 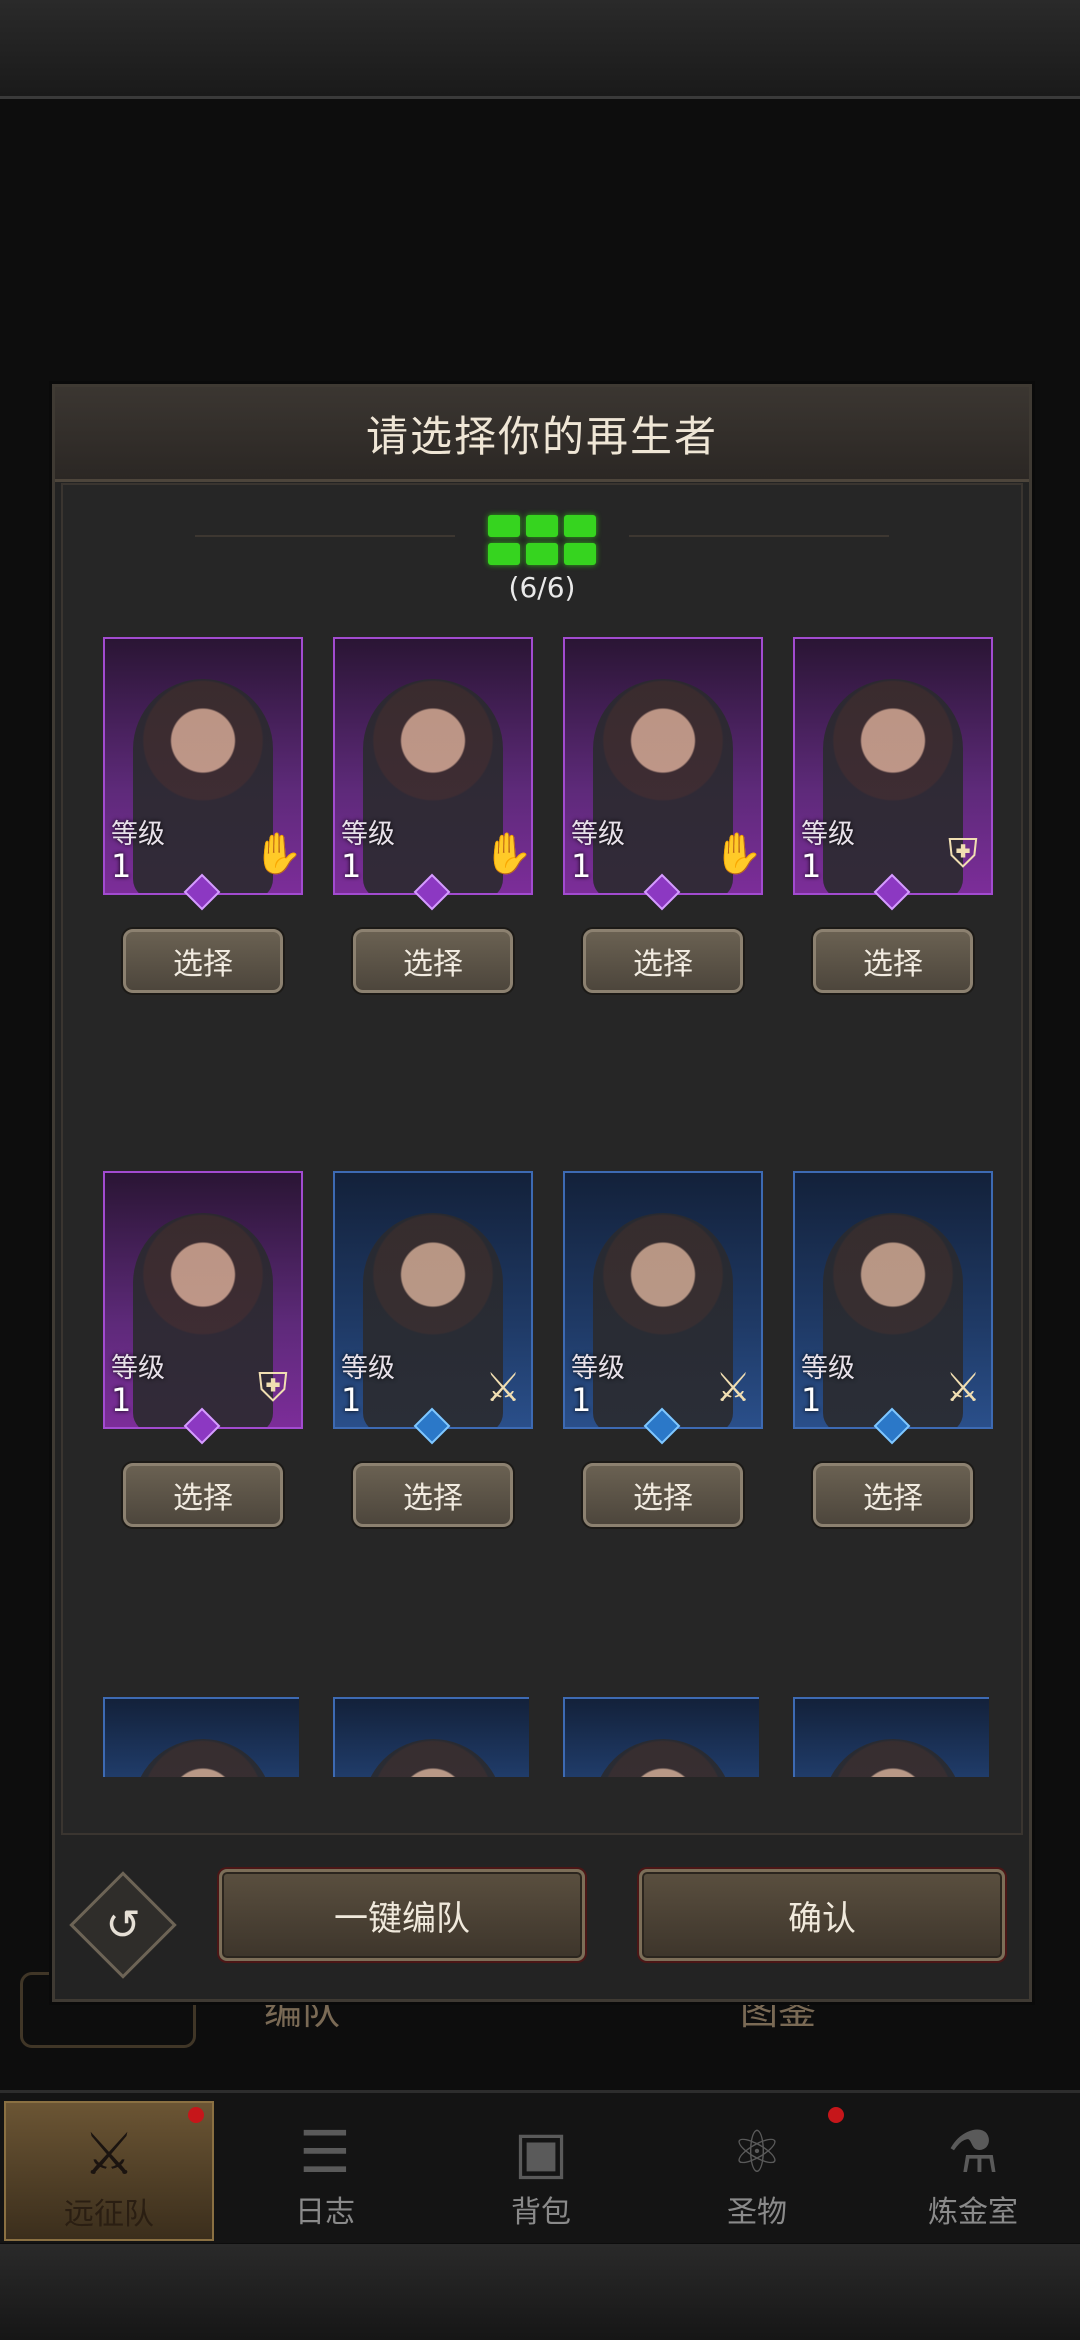 What do you see at coordinates (757, 2152) in the screenshot?
I see `chalice-icon: ⚛` at bounding box center [757, 2152].